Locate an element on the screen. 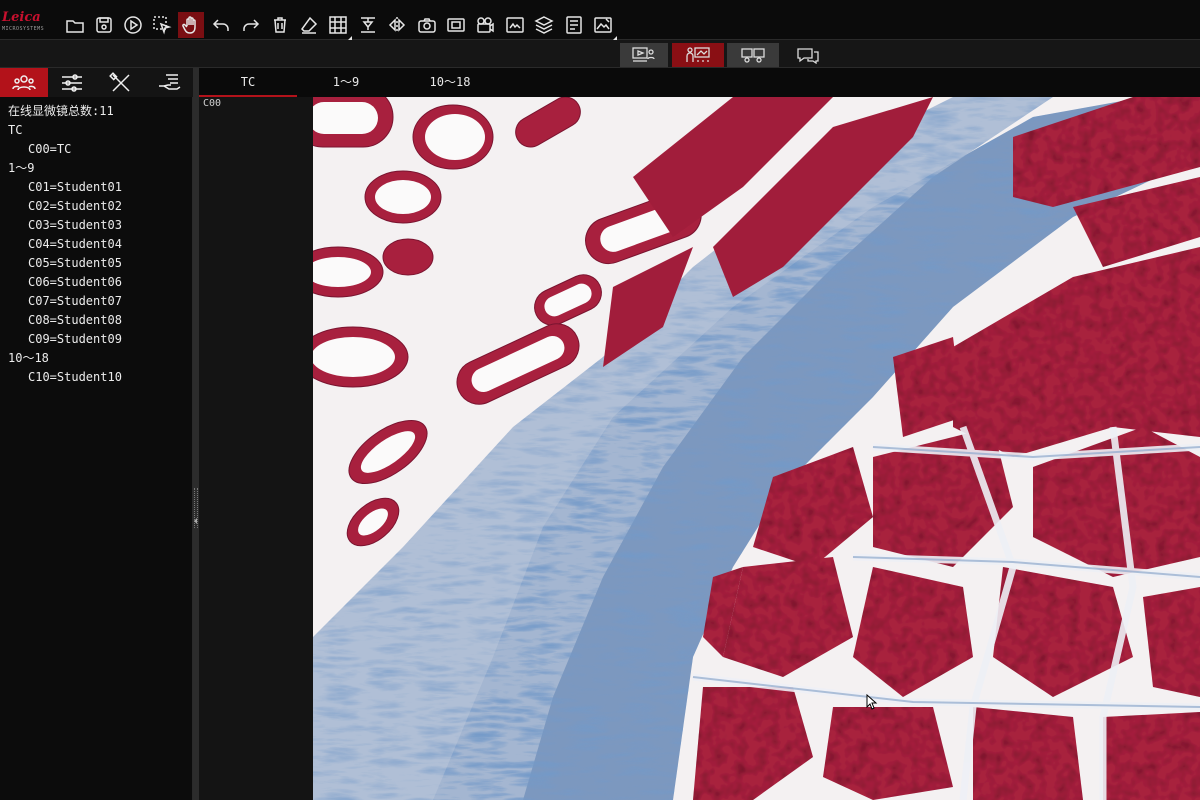 This screenshot has height=800, width=1200. grid-icon is located at coordinates (338, 25).